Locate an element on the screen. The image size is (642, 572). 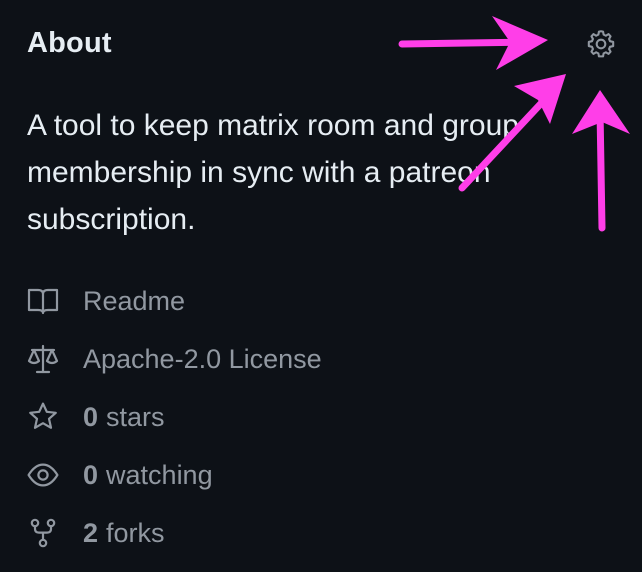
readme-link: Readme is located at coordinates (307, 301).